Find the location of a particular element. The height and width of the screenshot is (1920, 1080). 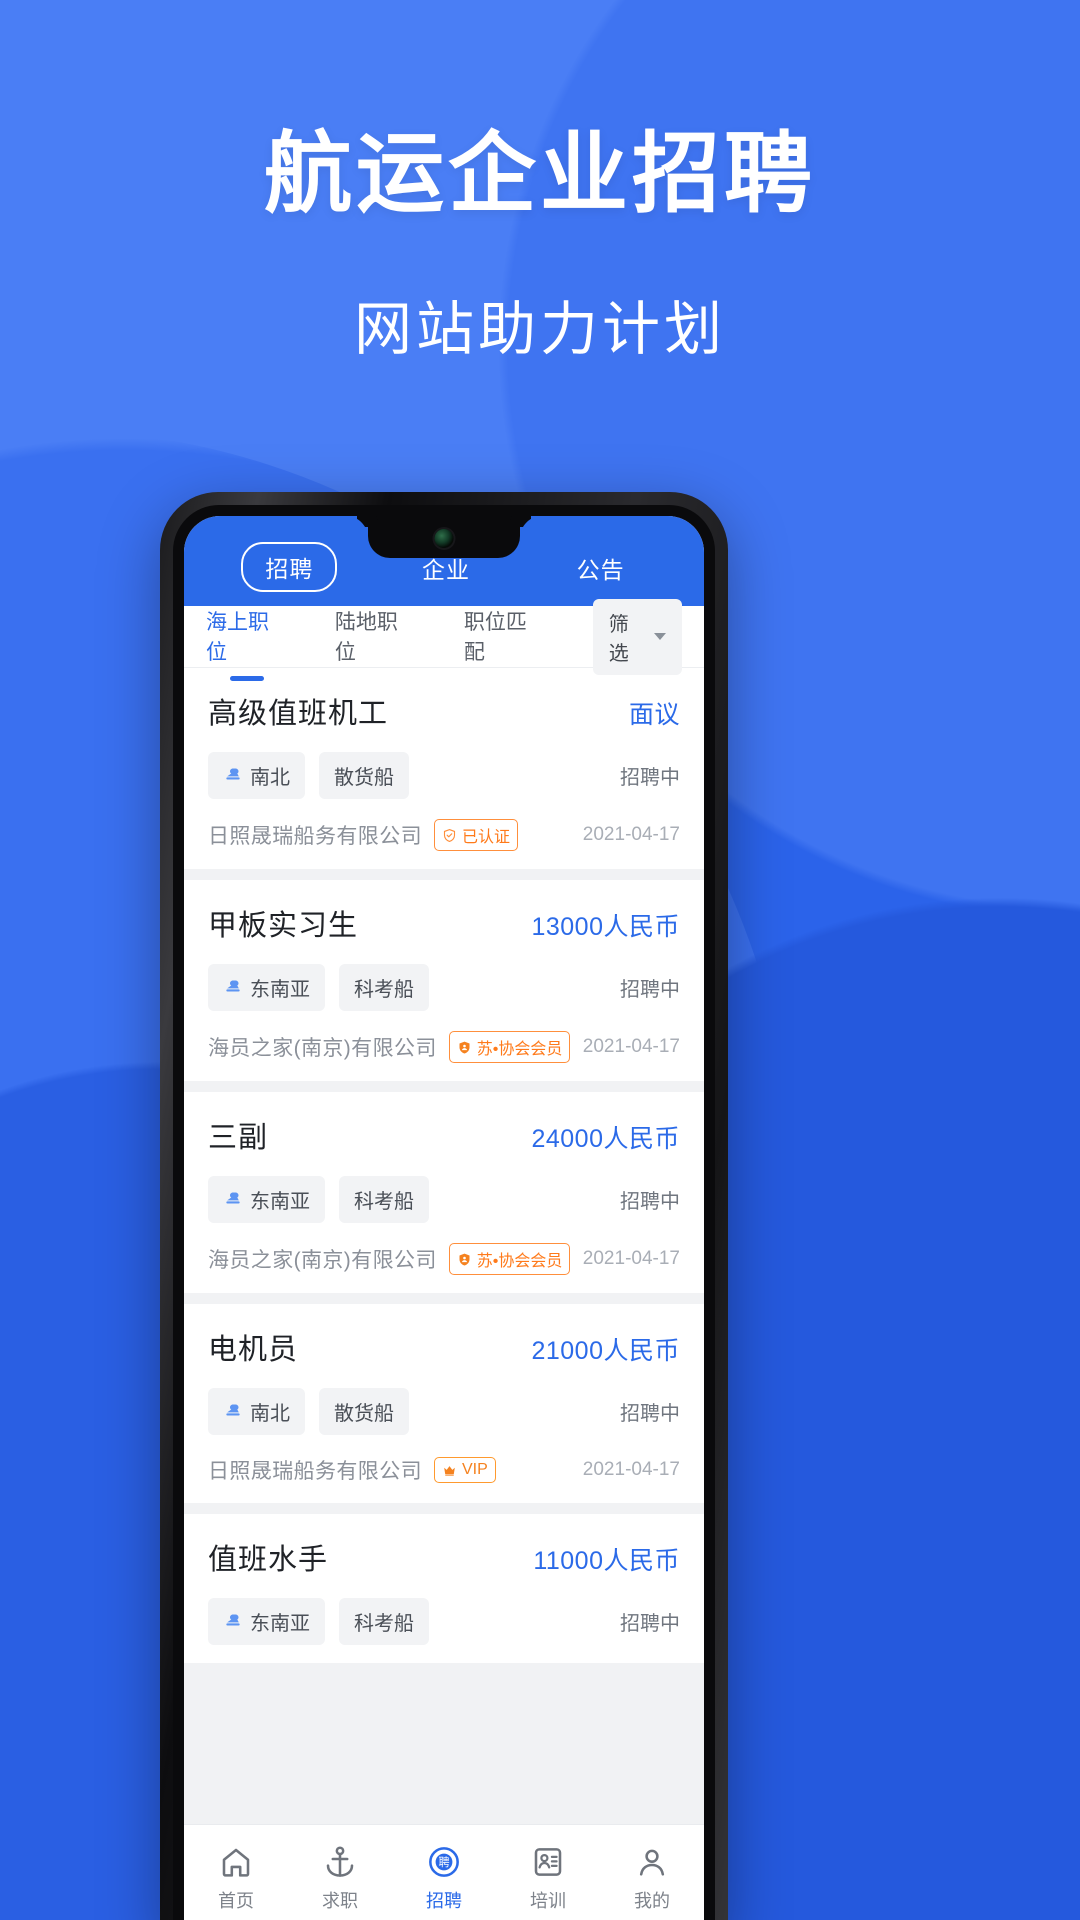

subtab-job-match: 职位匹配 is located at coordinates (505, 637).